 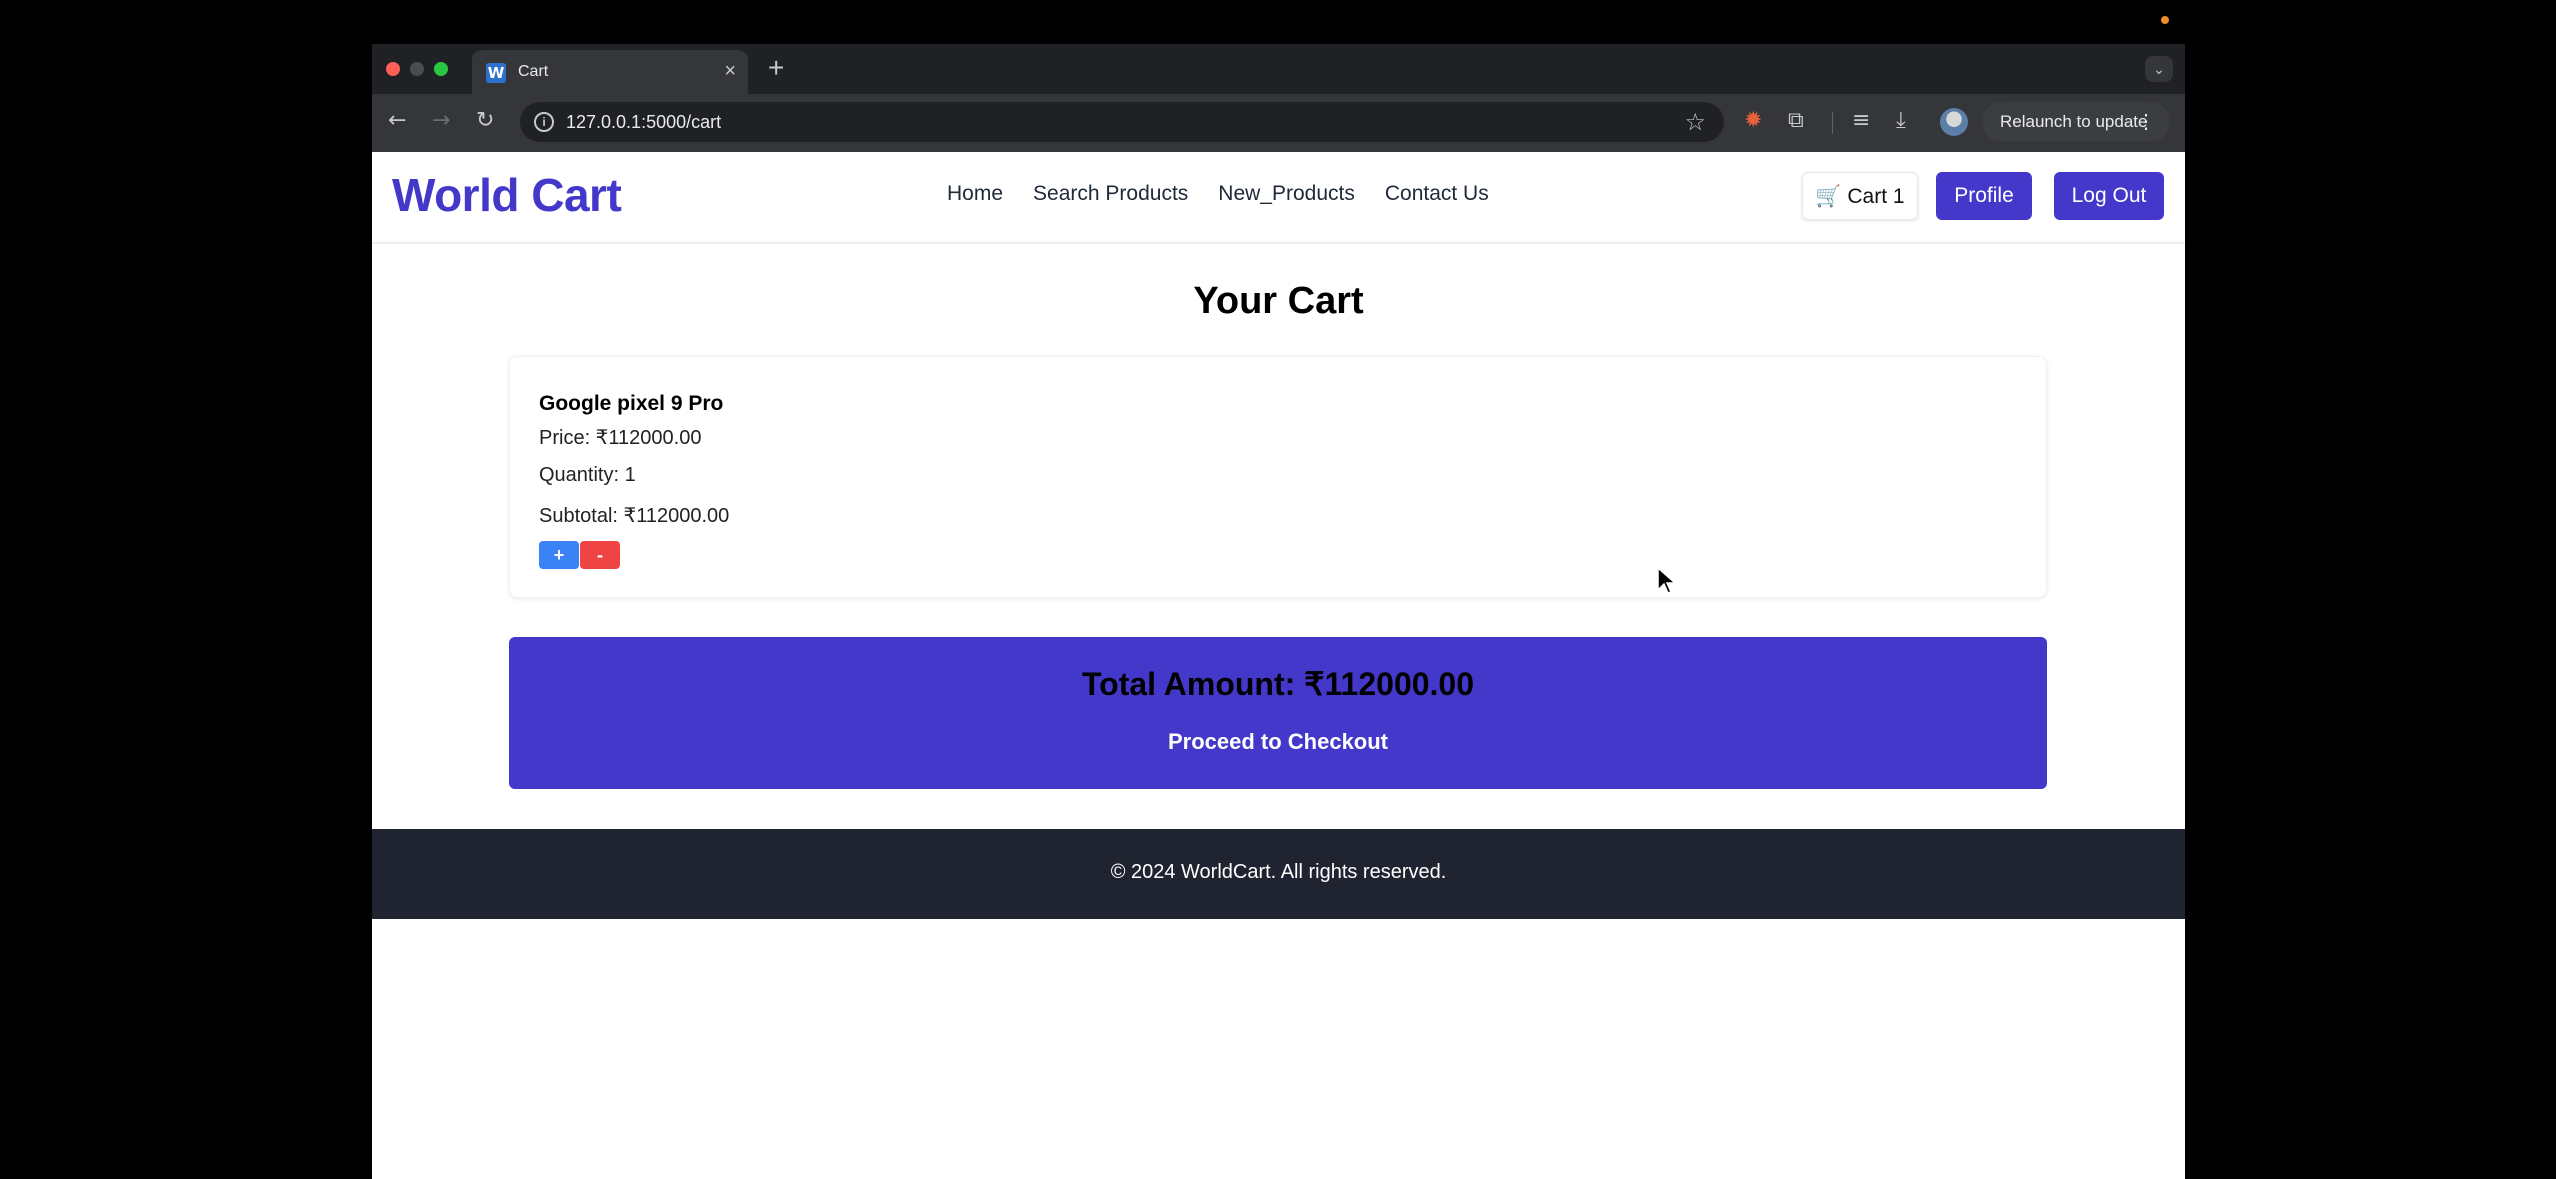 I want to click on footer-copyright: © 2024 WorldCart. All rights reserved., so click(x=1278, y=872).